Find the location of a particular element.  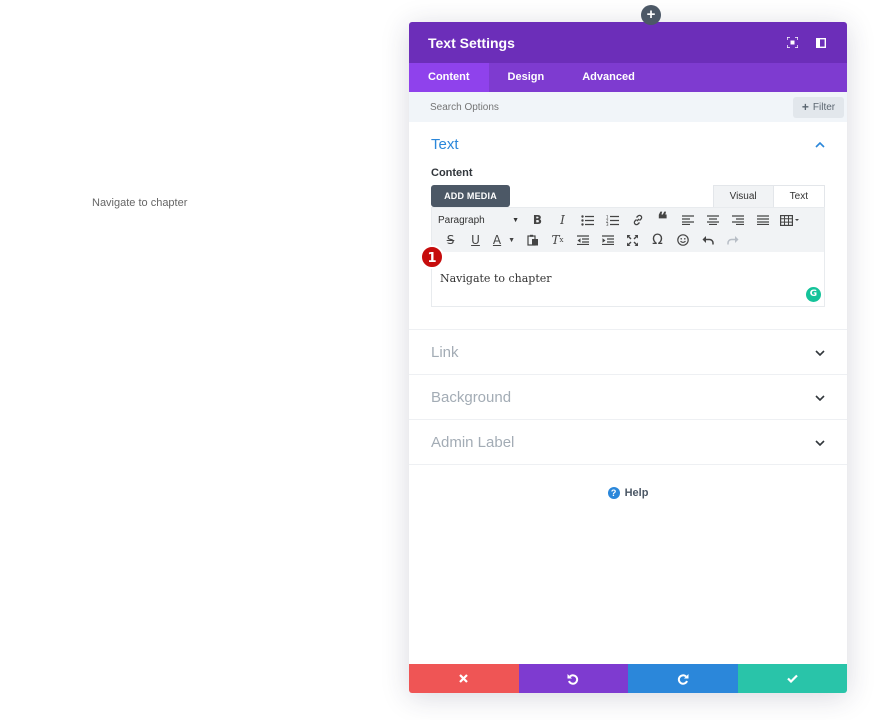

editor-text: Navigate to chapter is located at coordinates (496, 278).